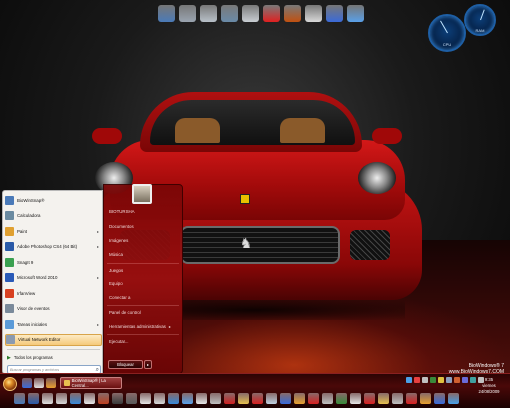 Image resolution: width=510 pixels, height=408 pixels. What do you see at coordinates (97, 324) in the screenshot?
I see `submenu-arrow-icon: ▸` at bounding box center [97, 324].